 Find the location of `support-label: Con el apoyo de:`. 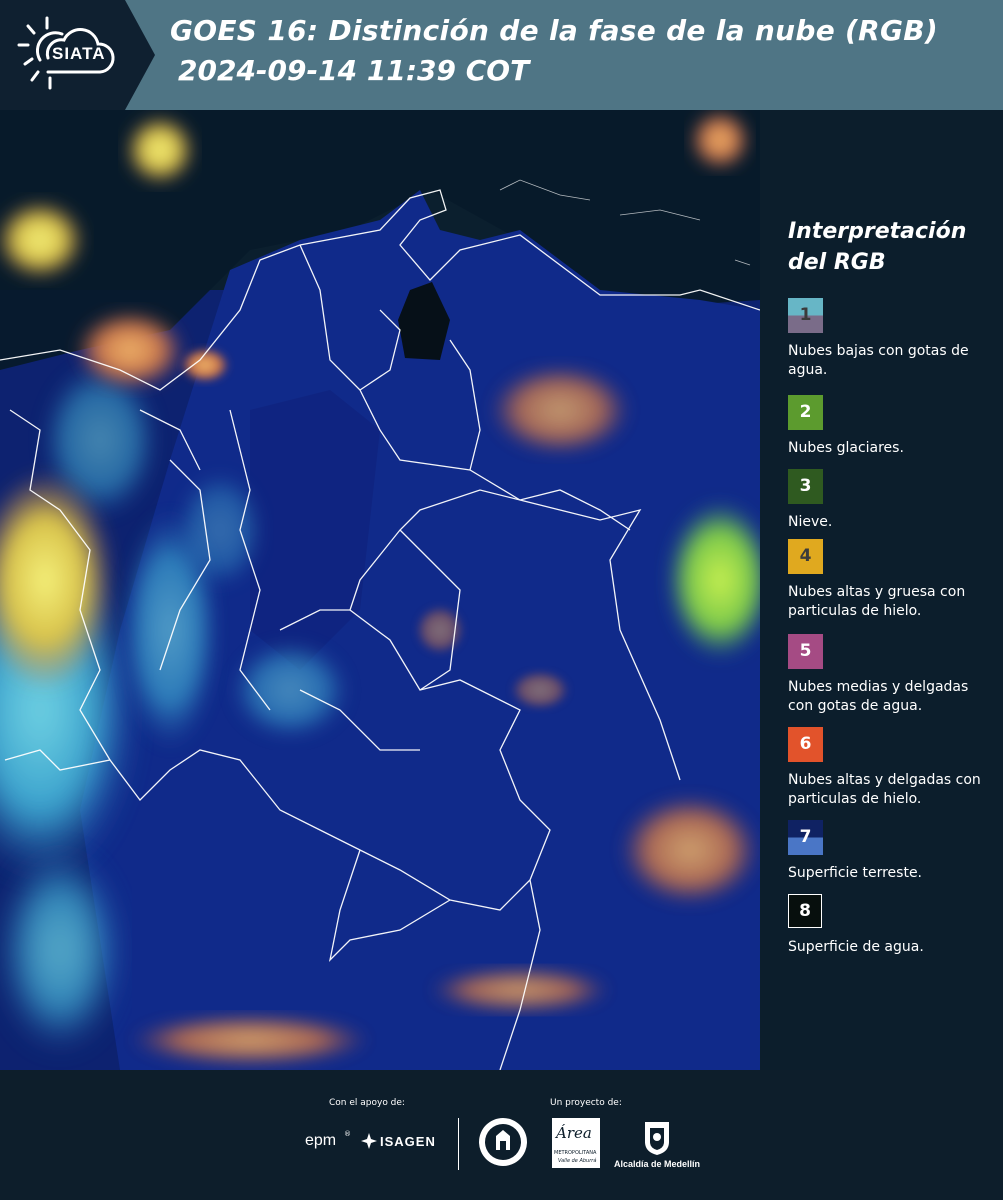

support-label: Con el apoyo de: is located at coordinates (367, 1103).